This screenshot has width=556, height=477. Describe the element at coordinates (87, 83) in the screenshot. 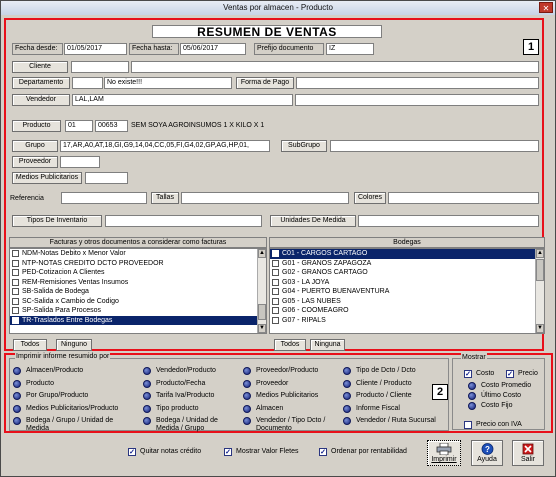

I see `departamento-code-input` at that location.